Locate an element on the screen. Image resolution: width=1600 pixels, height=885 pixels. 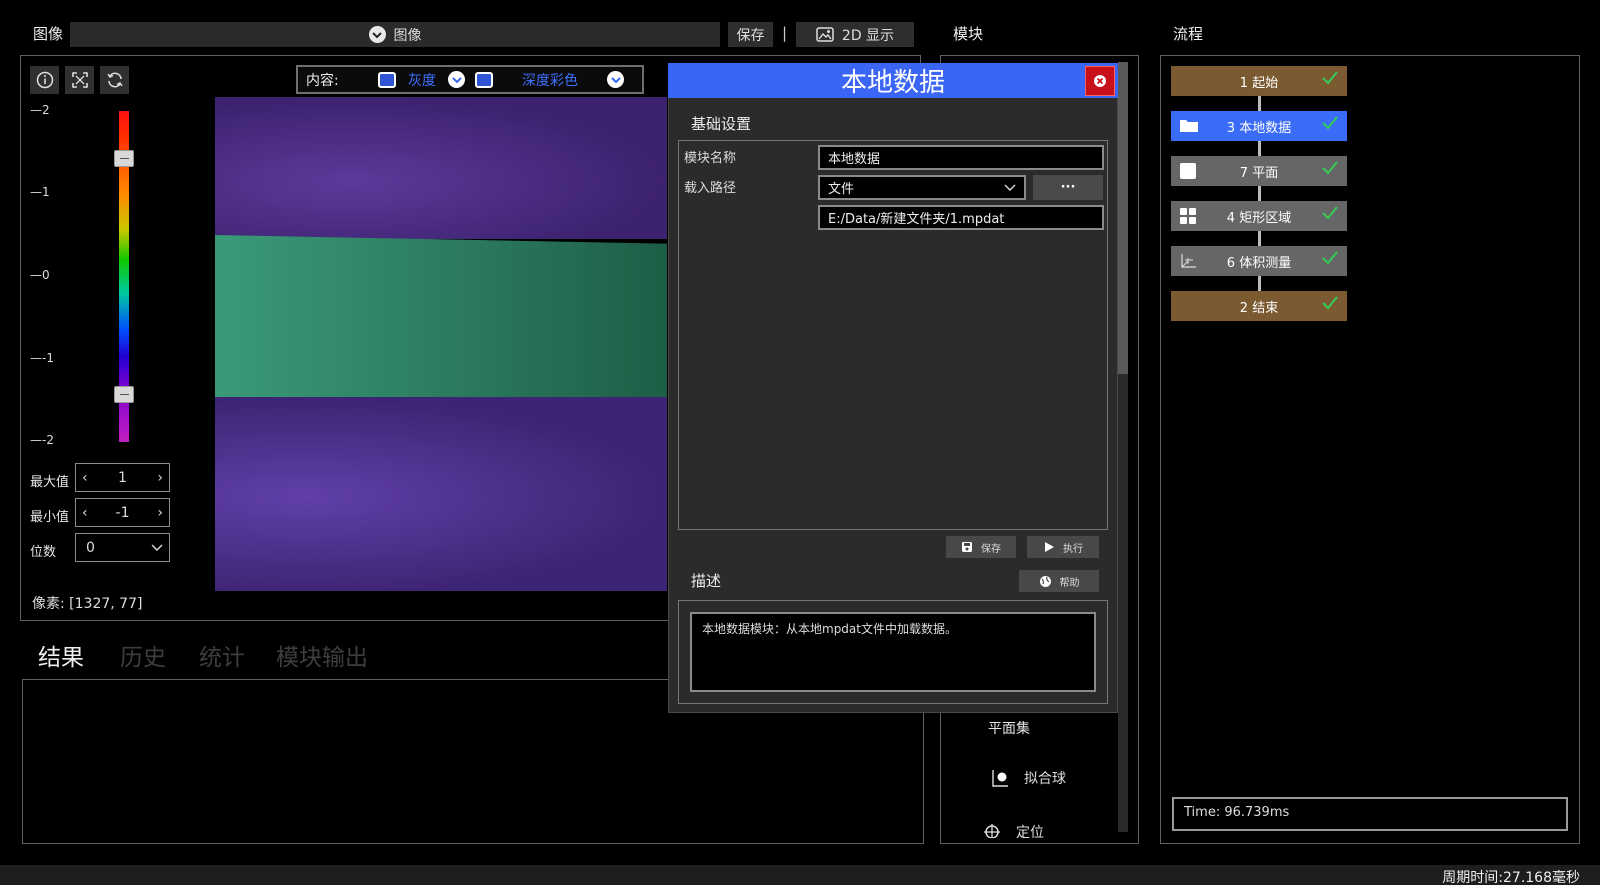
run-button: 执行 is located at coordinates (1063, 547).